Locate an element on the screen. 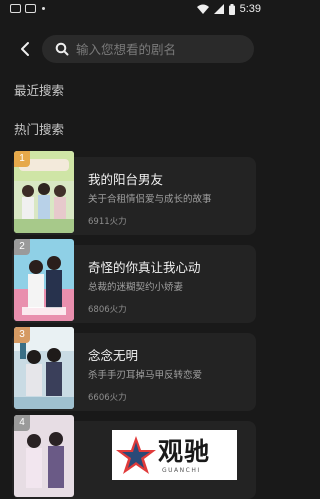  drama-description: 关于合租情侣爱与成长的故事 is located at coordinates (150, 199).